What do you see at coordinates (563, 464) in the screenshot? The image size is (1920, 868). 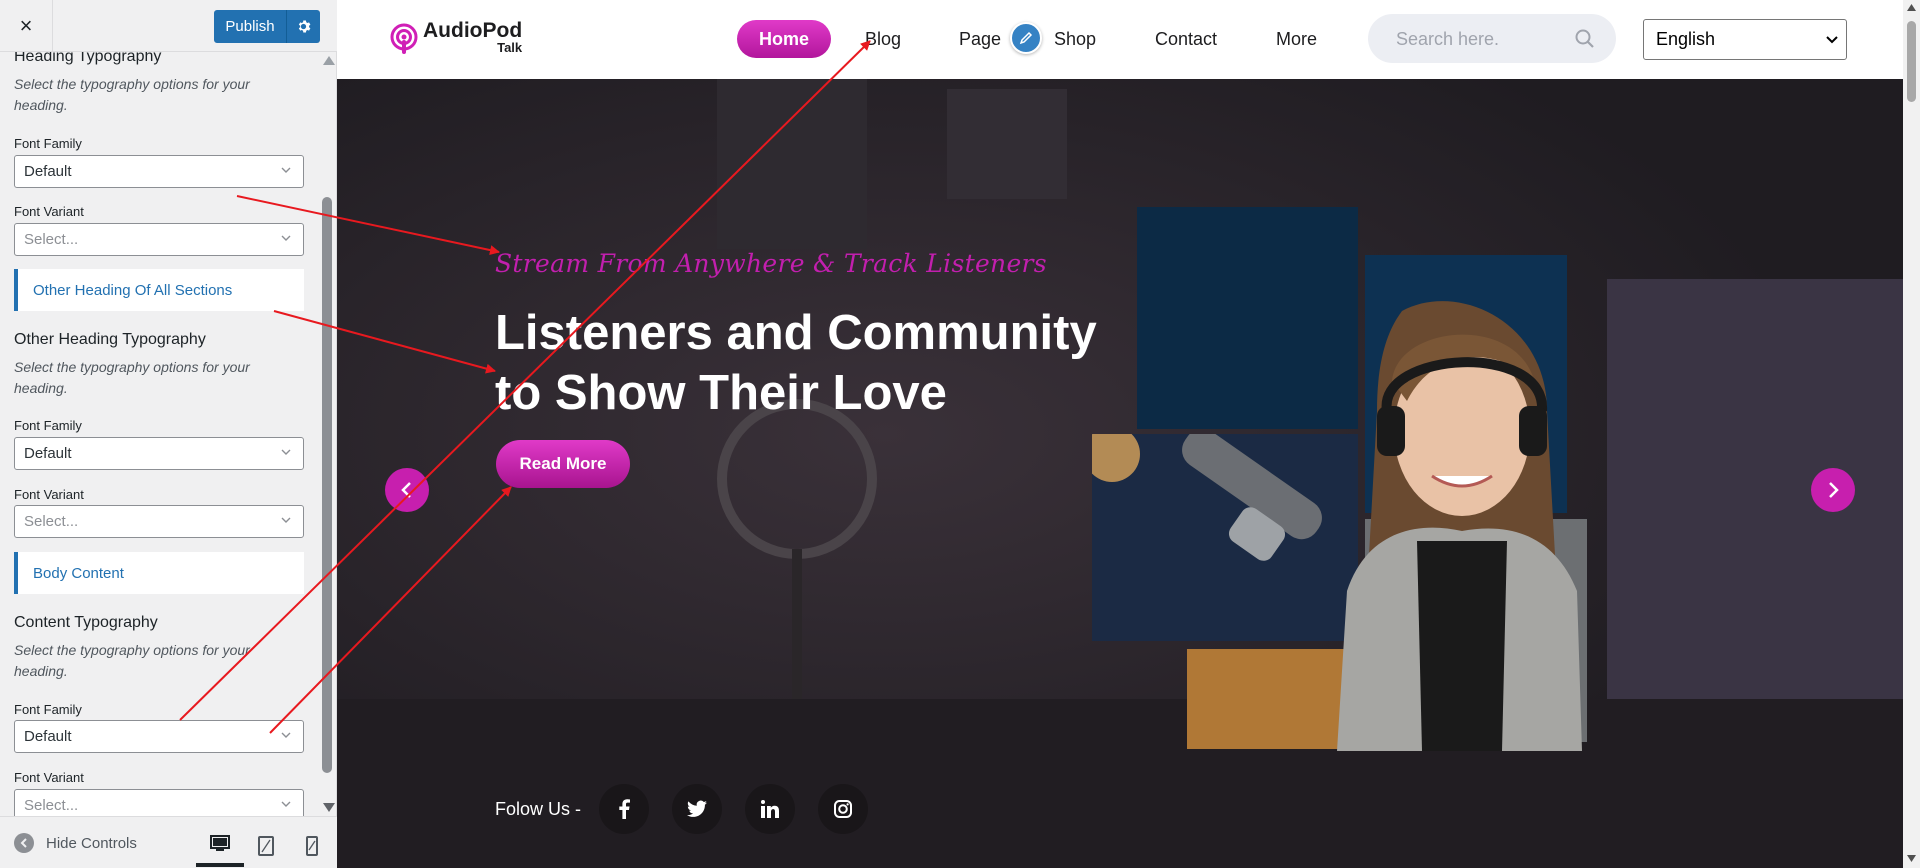 I see `read-more-button: Read More` at bounding box center [563, 464].